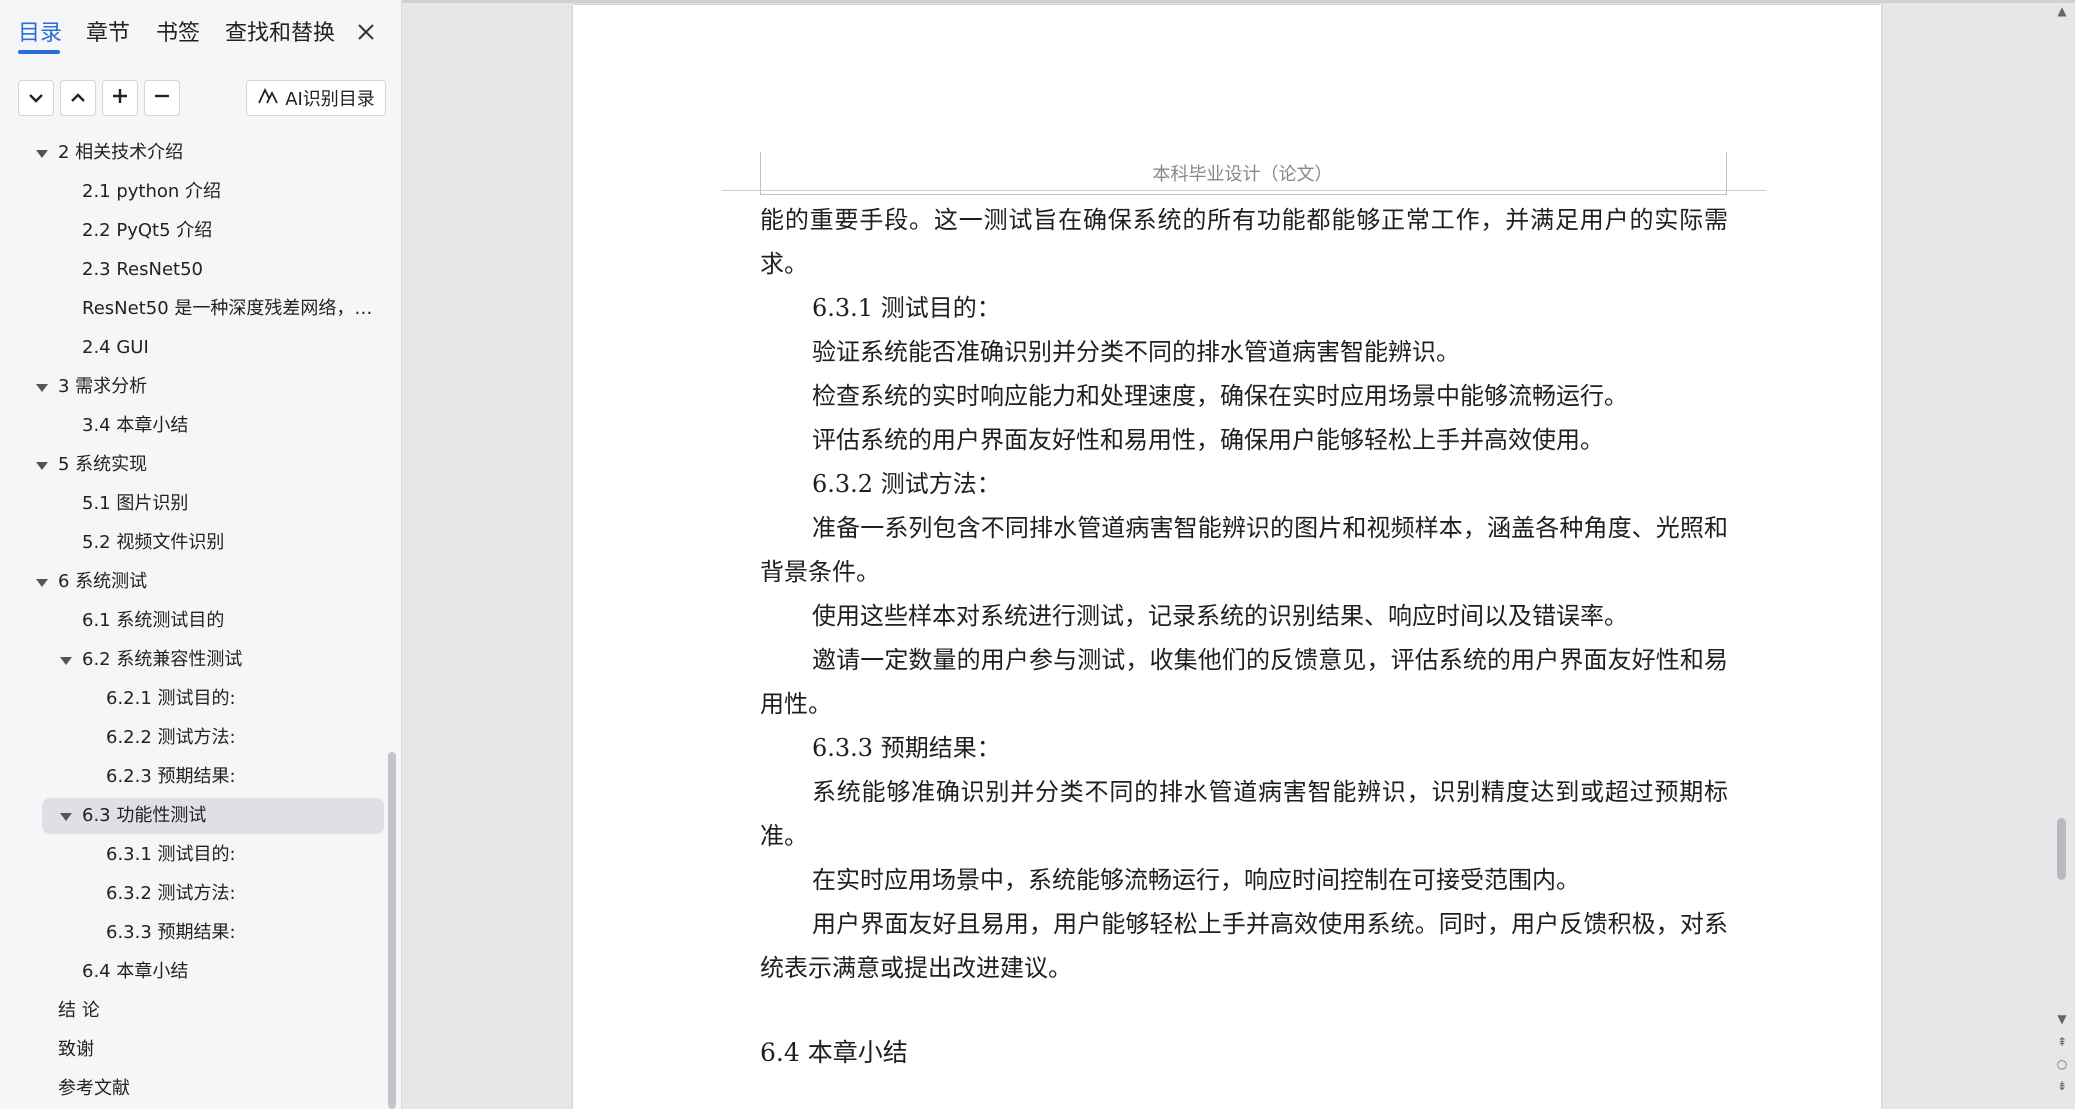  Describe the element at coordinates (1220, 396) in the screenshot. I see `paragraph: 检查系统的实时响应能力和处理速度，确保在实时应用场景中能够流畅运行。` at that location.